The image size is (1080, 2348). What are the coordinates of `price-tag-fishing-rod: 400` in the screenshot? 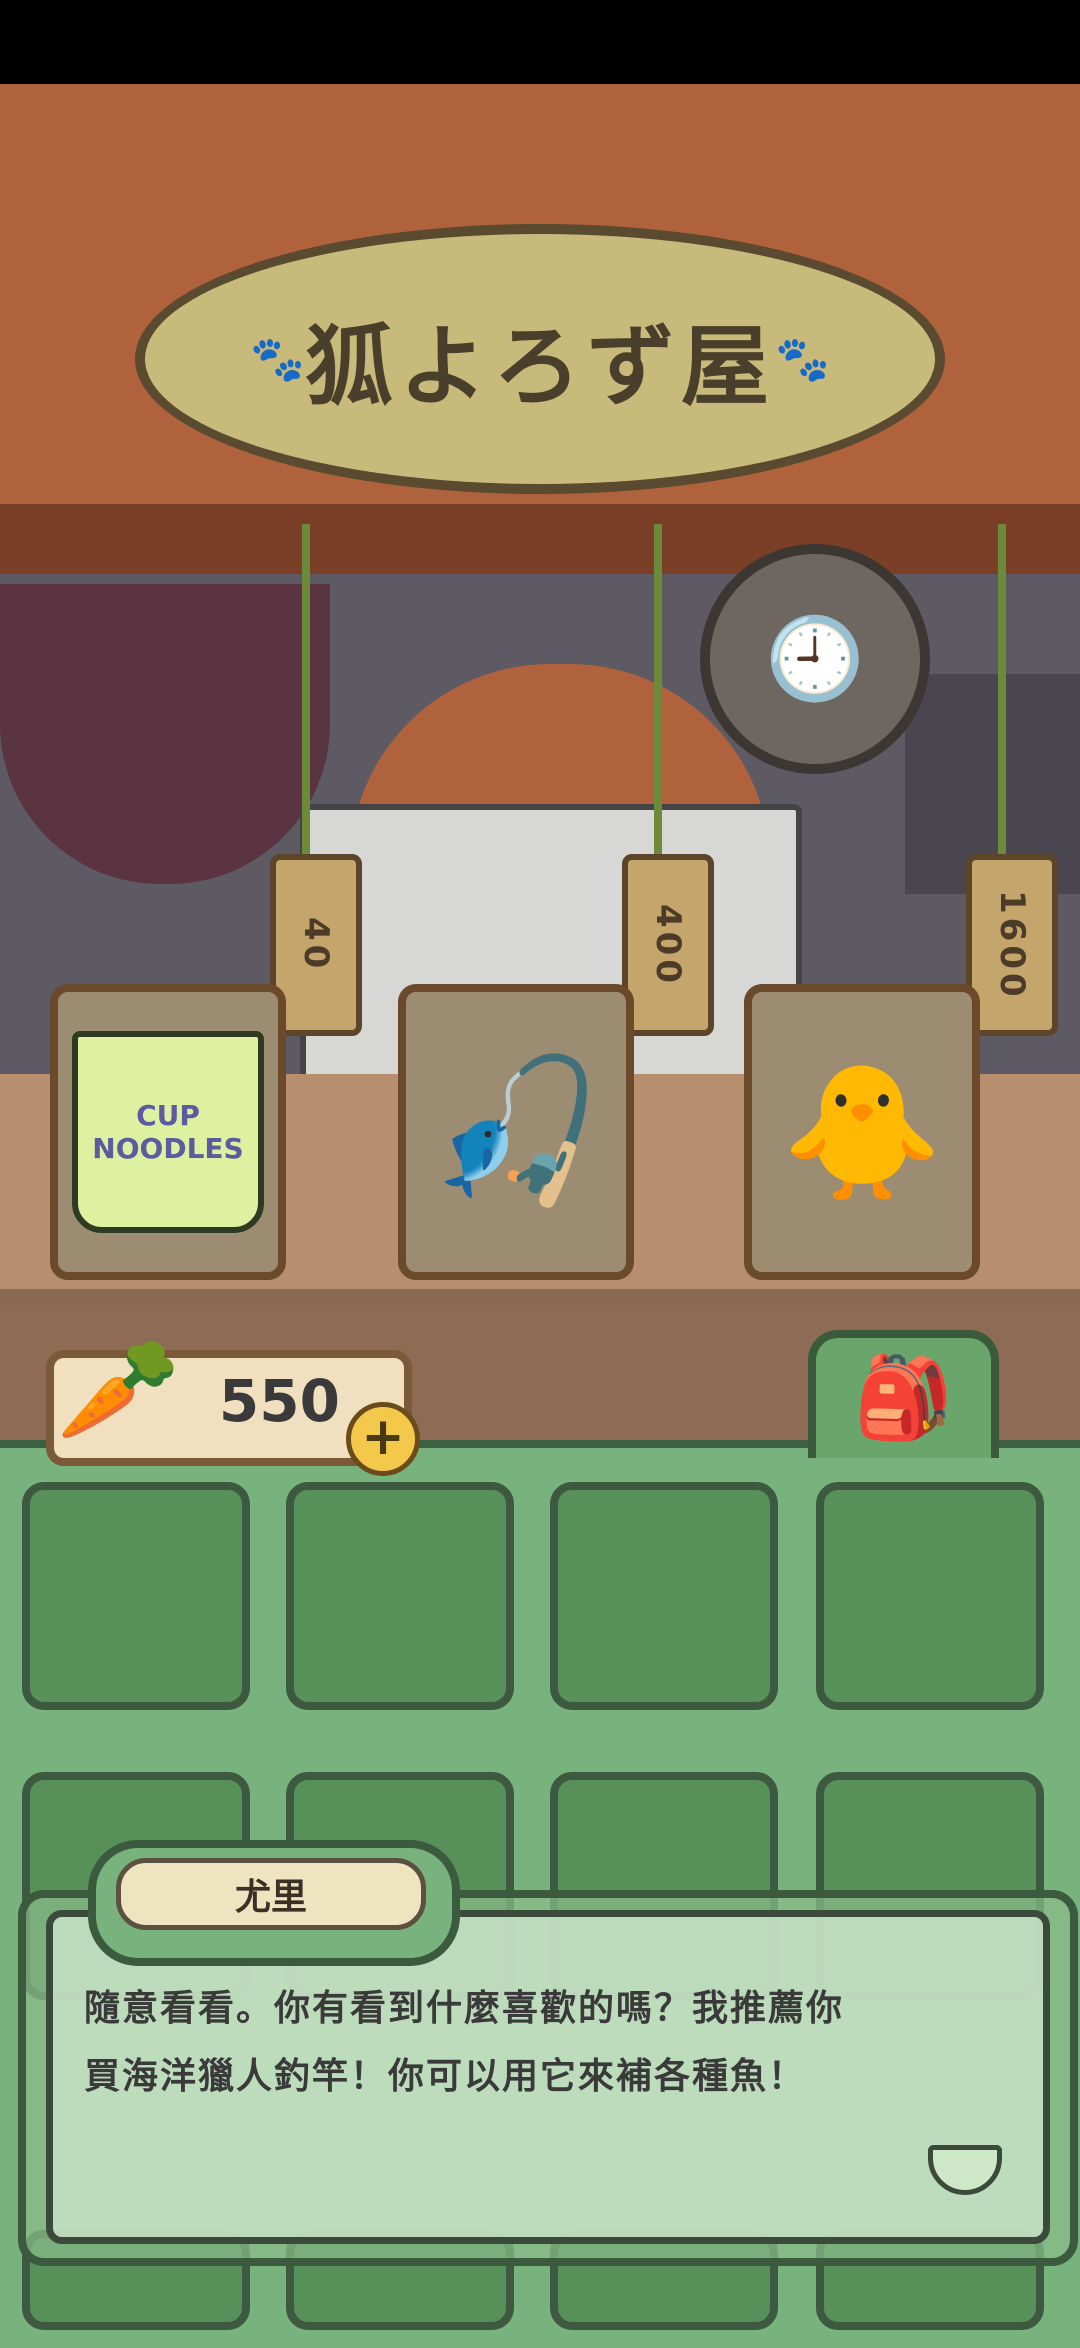 It's located at (668, 945).